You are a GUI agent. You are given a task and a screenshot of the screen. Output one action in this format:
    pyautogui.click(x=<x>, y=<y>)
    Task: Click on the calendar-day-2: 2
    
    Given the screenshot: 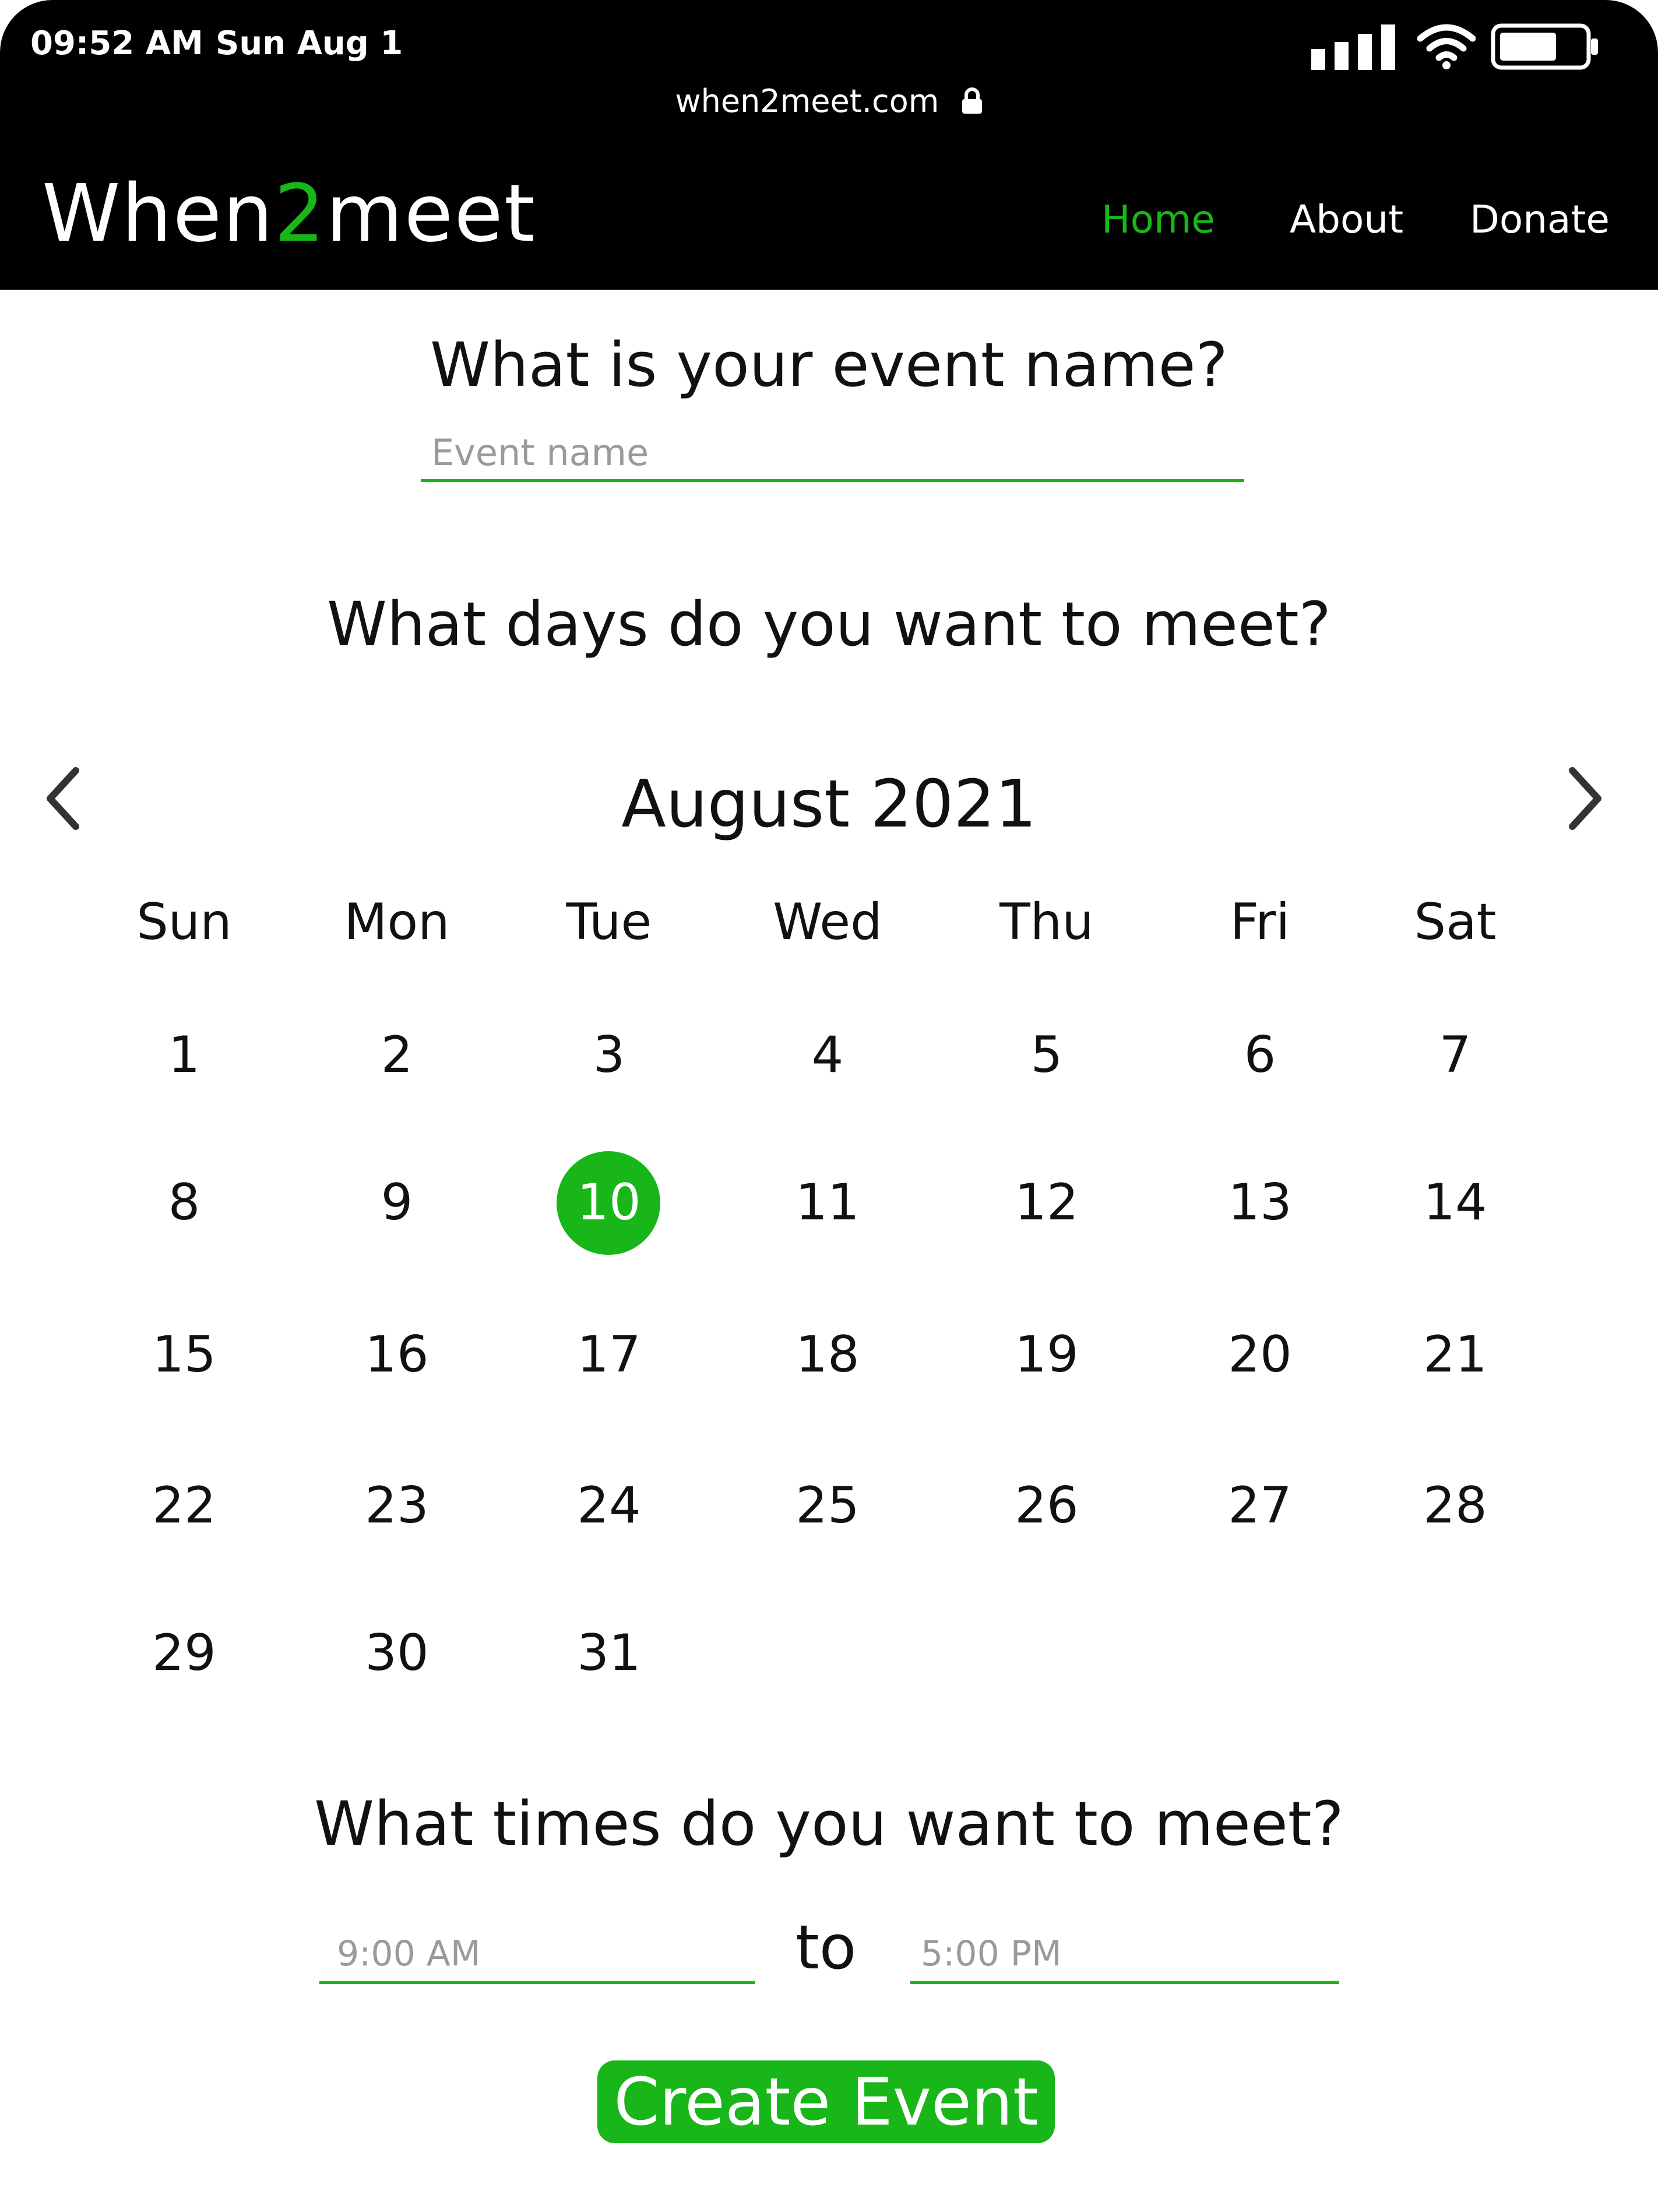 What is the action you would take?
    pyautogui.click(x=396, y=1055)
    